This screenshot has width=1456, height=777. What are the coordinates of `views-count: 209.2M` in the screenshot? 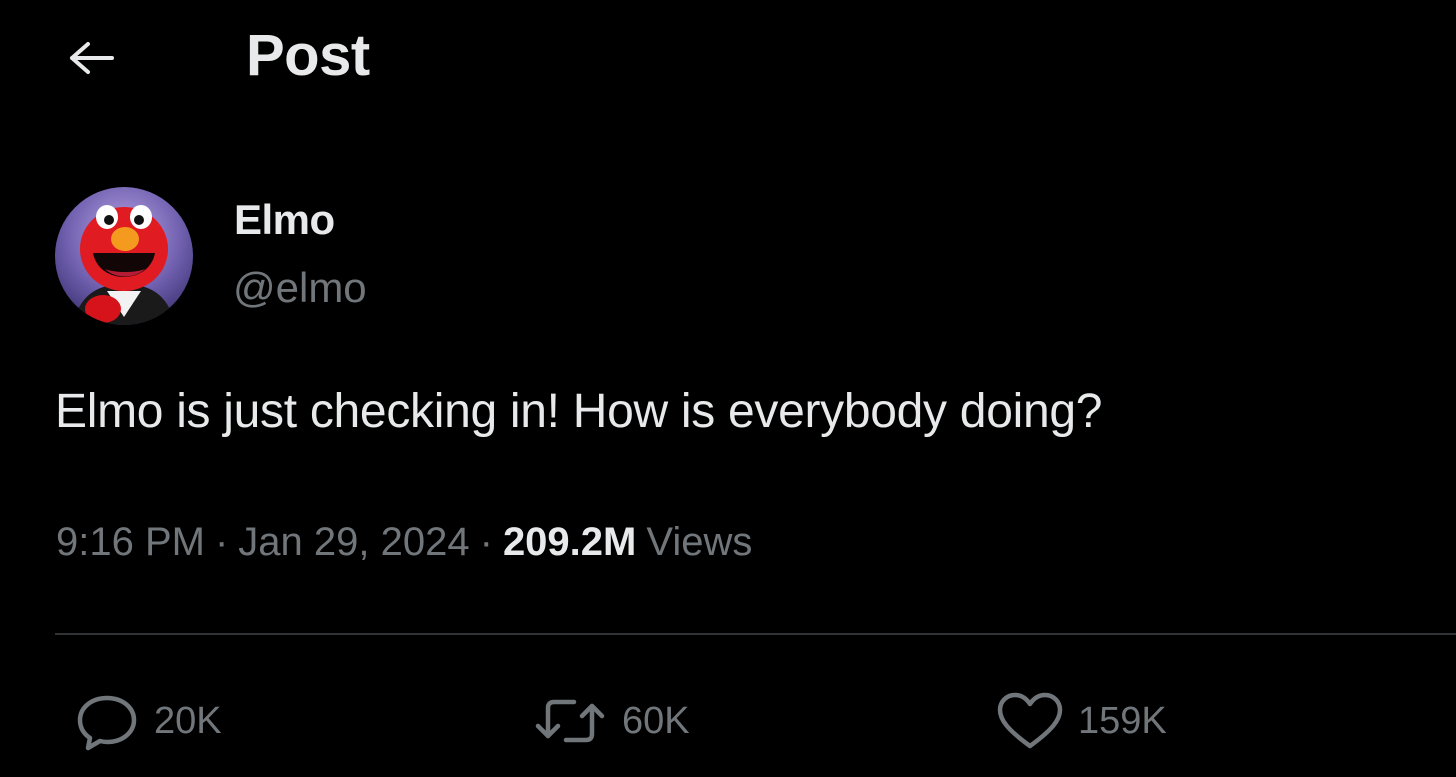 It's located at (569, 542).